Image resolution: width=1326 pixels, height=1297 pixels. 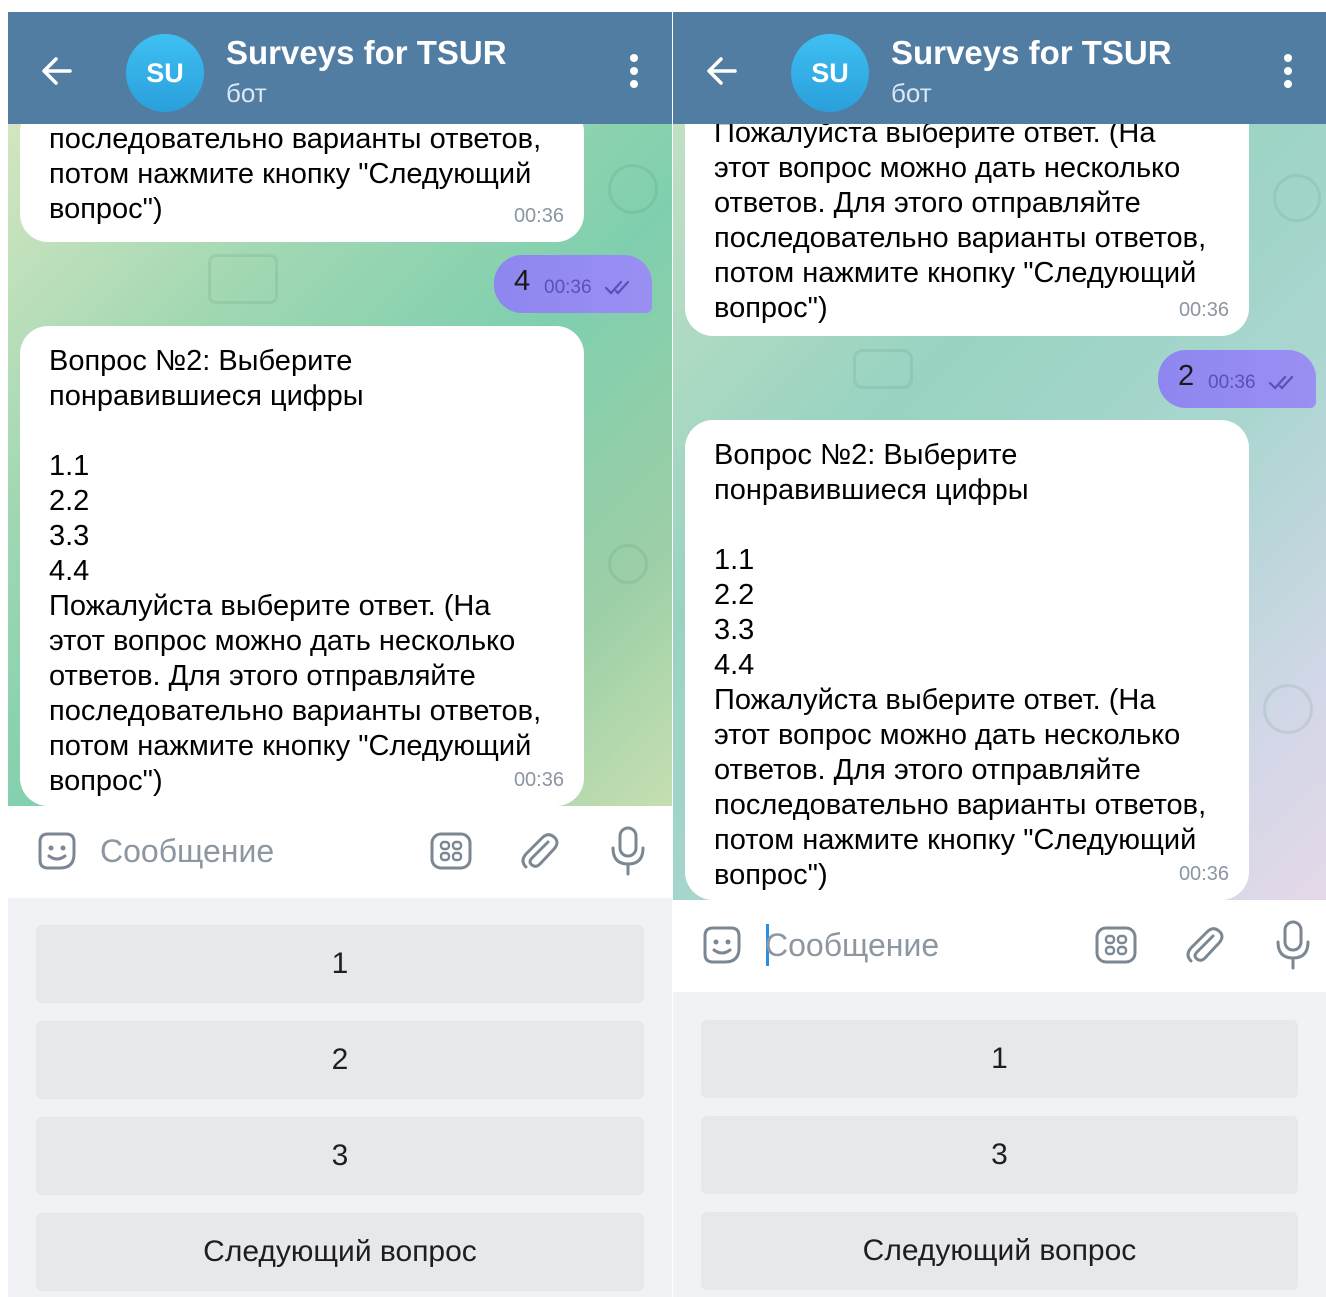 What do you see at coordinates (522, 281) in the screenshot?
I see `message-text: 4` at bounding box center [522, 281].